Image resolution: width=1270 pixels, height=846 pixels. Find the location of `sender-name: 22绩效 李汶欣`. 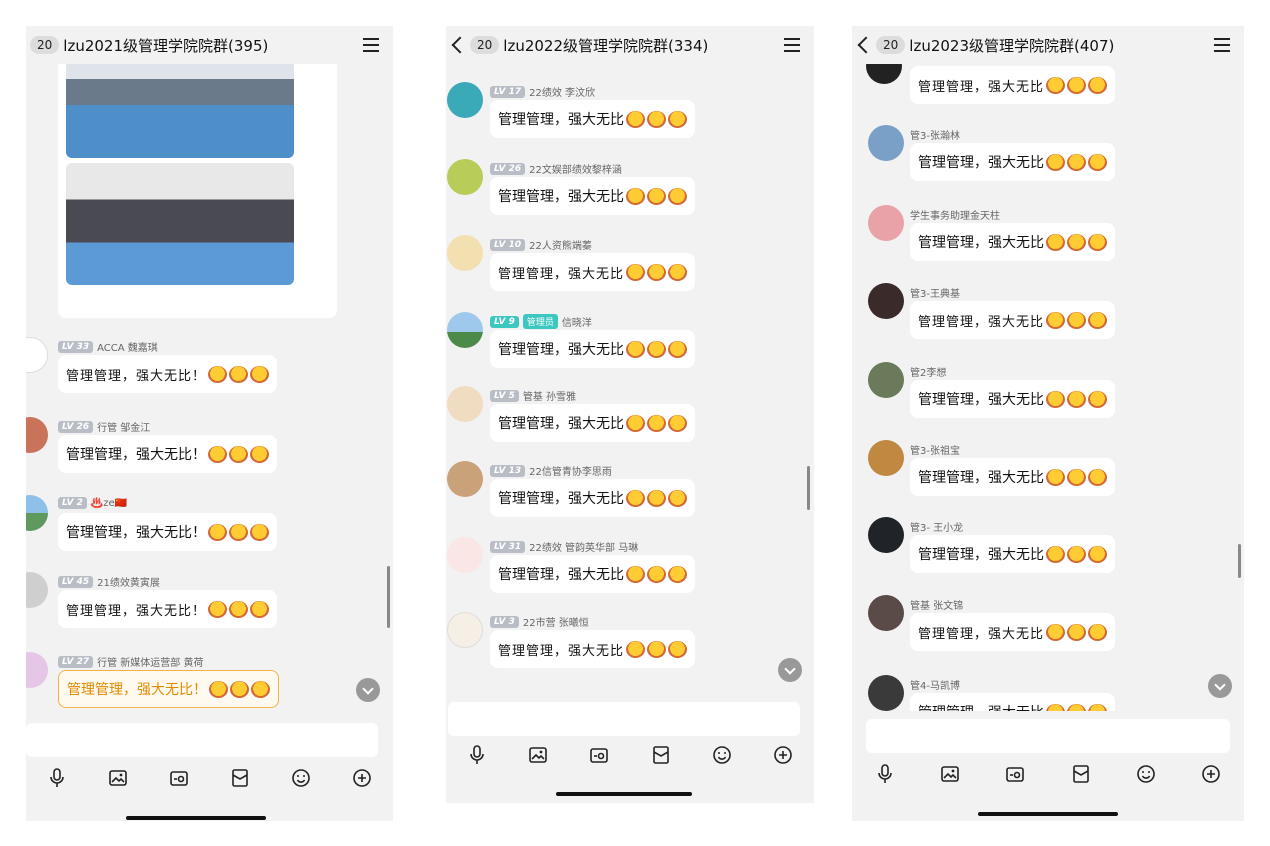

sender-name: 22绩效 李汶欣 is located at coordinates (562, 91).